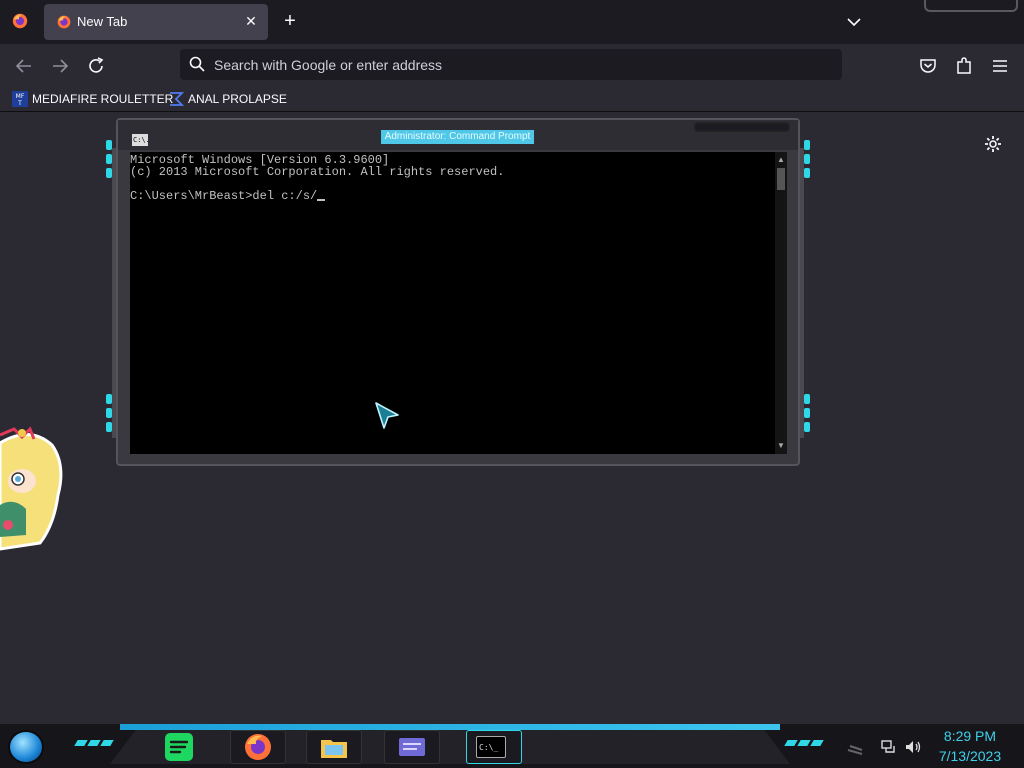 The image size is (1024, 768). What do you see at coordinates (290, 21) in the screenshot?
I see `new-tab-button: +` at bounding box center [290, 21].